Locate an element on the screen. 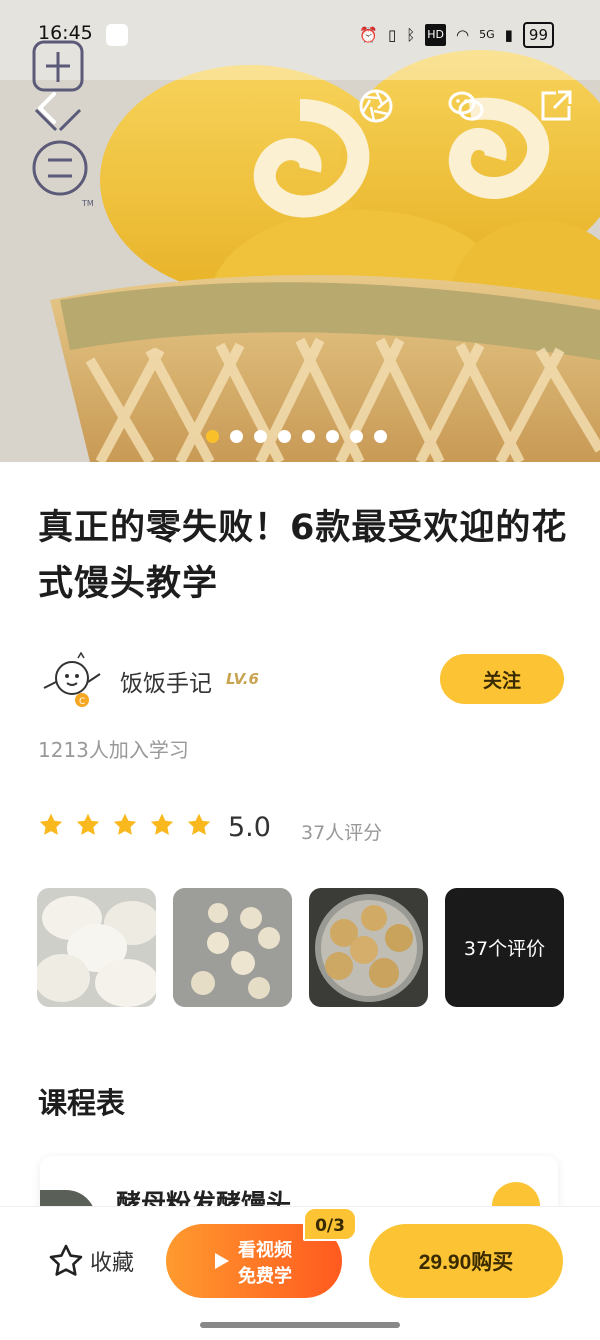 The image size is (600, 1340). more-reviews-tile: 37个评价 is located at coordinates (504, 947).